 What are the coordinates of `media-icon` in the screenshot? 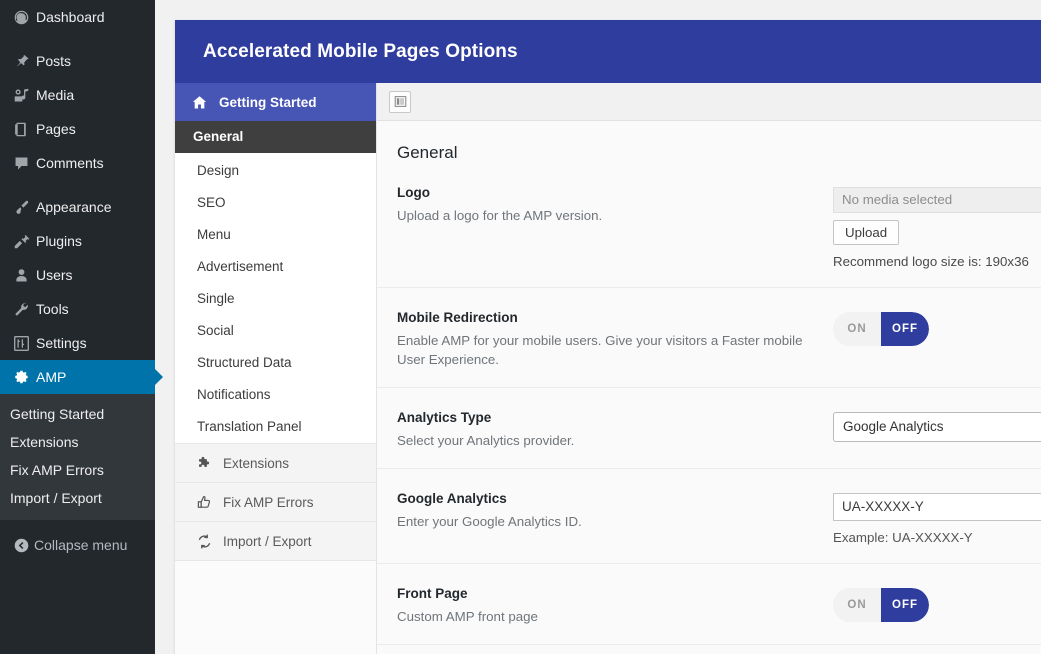 It's located at (21, 95).